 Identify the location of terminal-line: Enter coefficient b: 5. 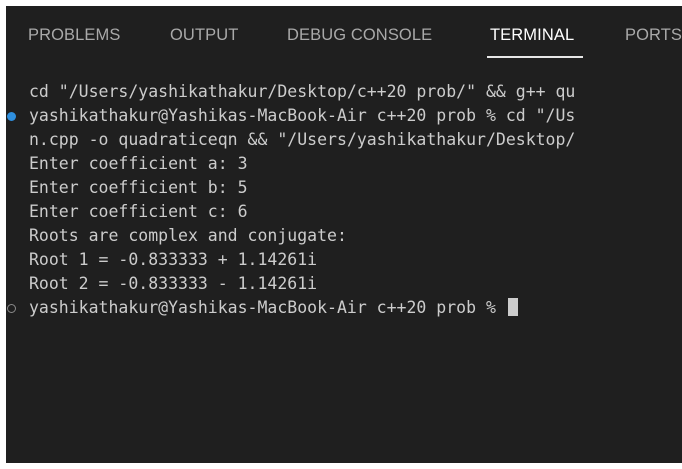
(138, 187).